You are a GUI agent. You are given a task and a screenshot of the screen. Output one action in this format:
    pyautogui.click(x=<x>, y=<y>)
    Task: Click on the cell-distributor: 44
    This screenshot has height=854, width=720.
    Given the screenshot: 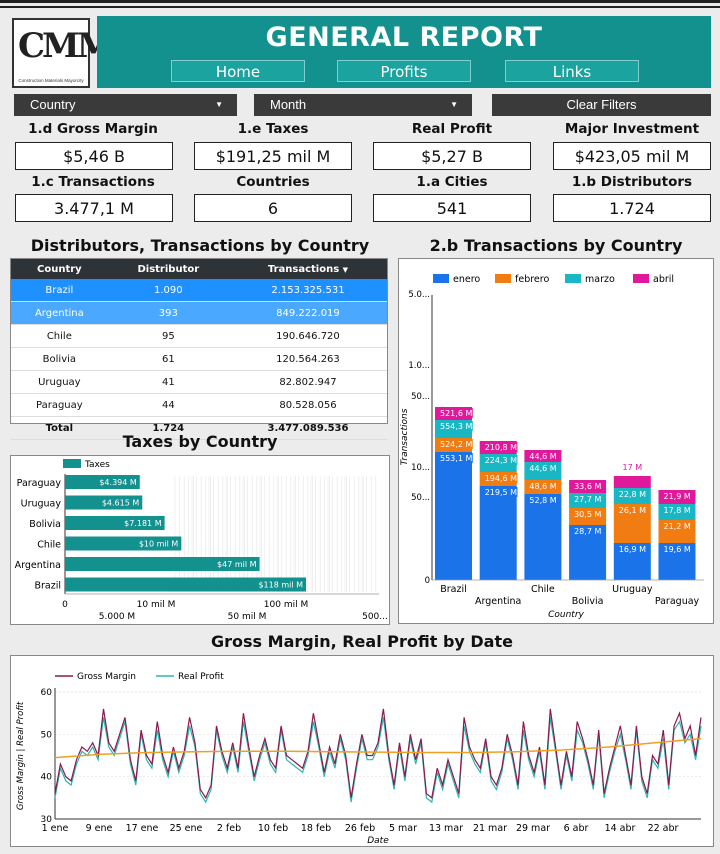 What is the action you would take?
    pyautogui.click(x=168, y=405)
    